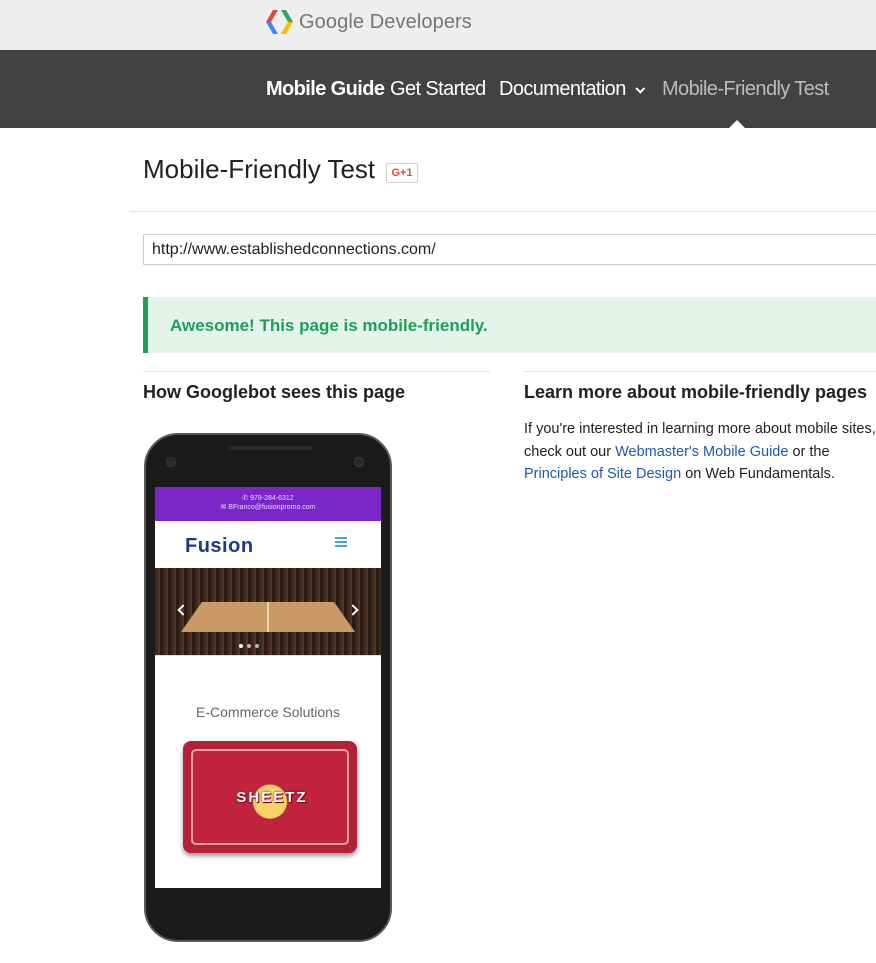 This screenshot has height=963, width=876. I want to click on result-message: Awesome! This page is mobile-friendly., so click(329, 325).